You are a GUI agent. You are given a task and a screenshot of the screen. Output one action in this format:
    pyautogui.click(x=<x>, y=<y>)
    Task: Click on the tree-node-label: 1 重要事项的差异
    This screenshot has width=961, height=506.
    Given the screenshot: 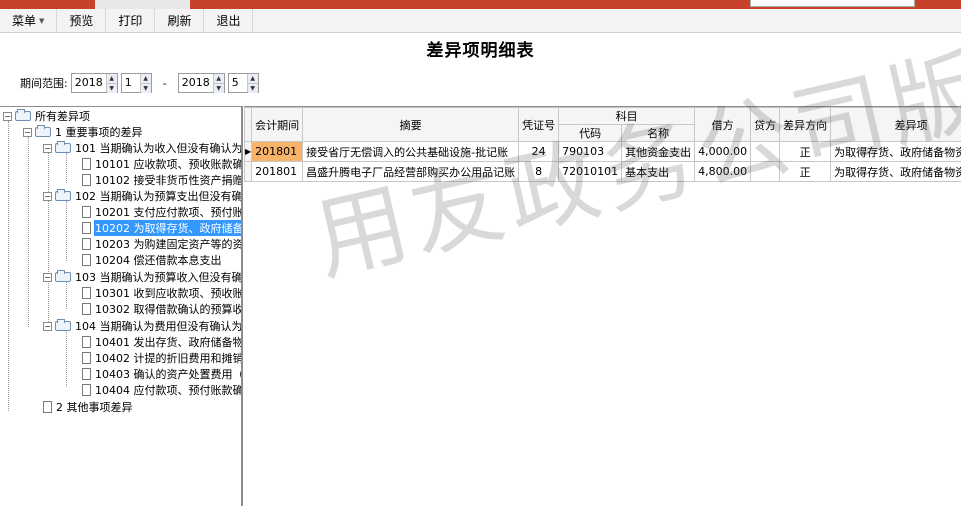 What is the action you would take?
    pyautogui.click(x=99, y=132)
    